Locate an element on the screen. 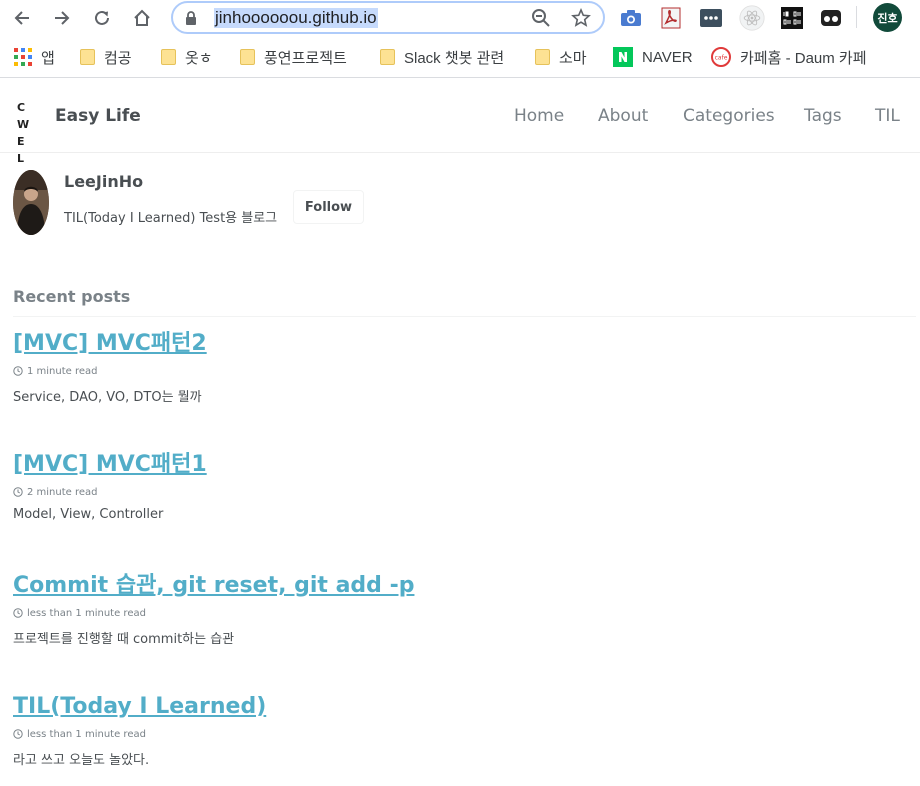 This screenshot has height=786, width=920. arrow-left-icon is located at coordinates (21, 18).